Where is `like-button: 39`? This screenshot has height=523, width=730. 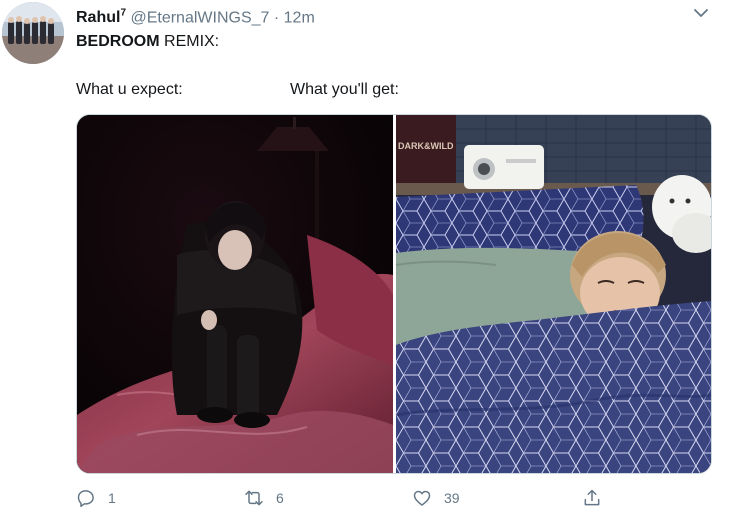 like-button: 39 is located at coordinates (436, 498).